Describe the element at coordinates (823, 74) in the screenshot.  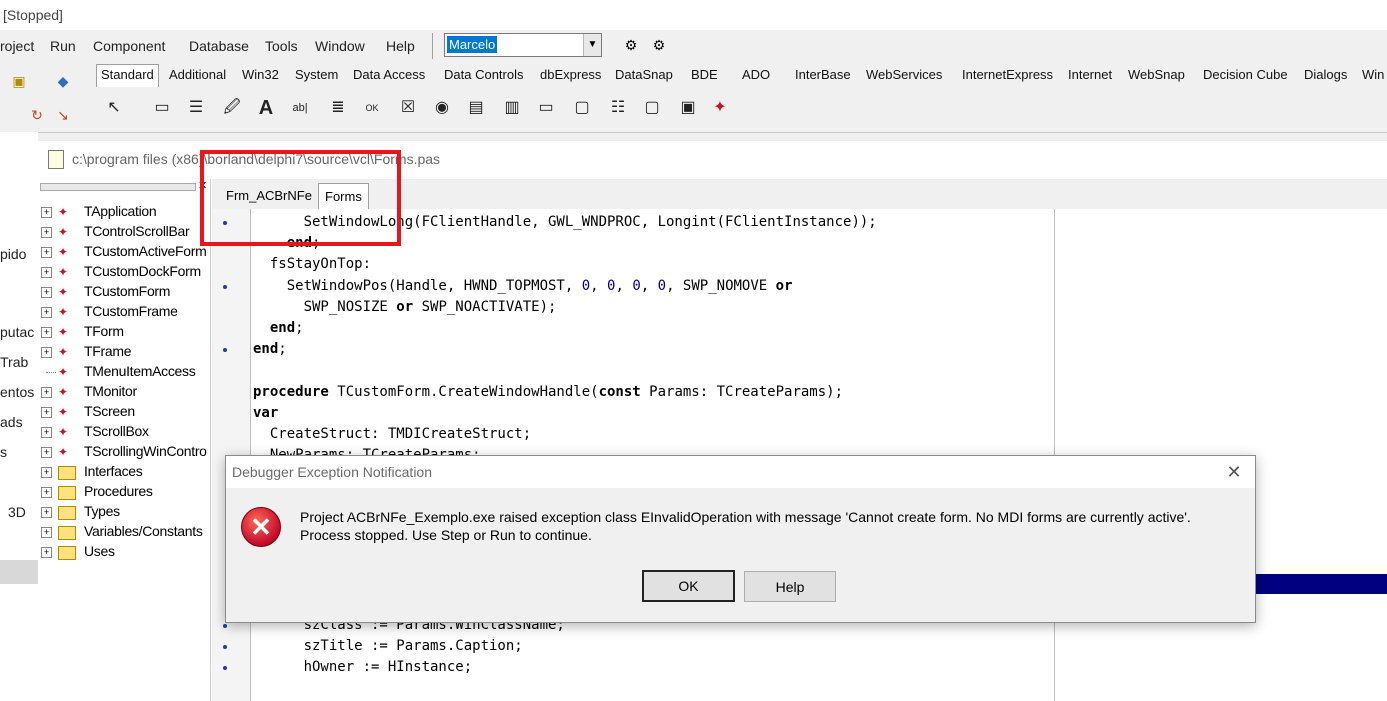
I see `tab-interbase: InterBase` at that location.